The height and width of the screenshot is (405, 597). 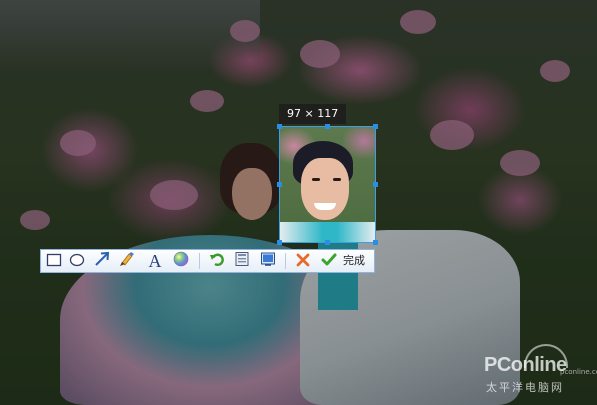 I want to click on color-picker-button, so click(x=181, y=261).